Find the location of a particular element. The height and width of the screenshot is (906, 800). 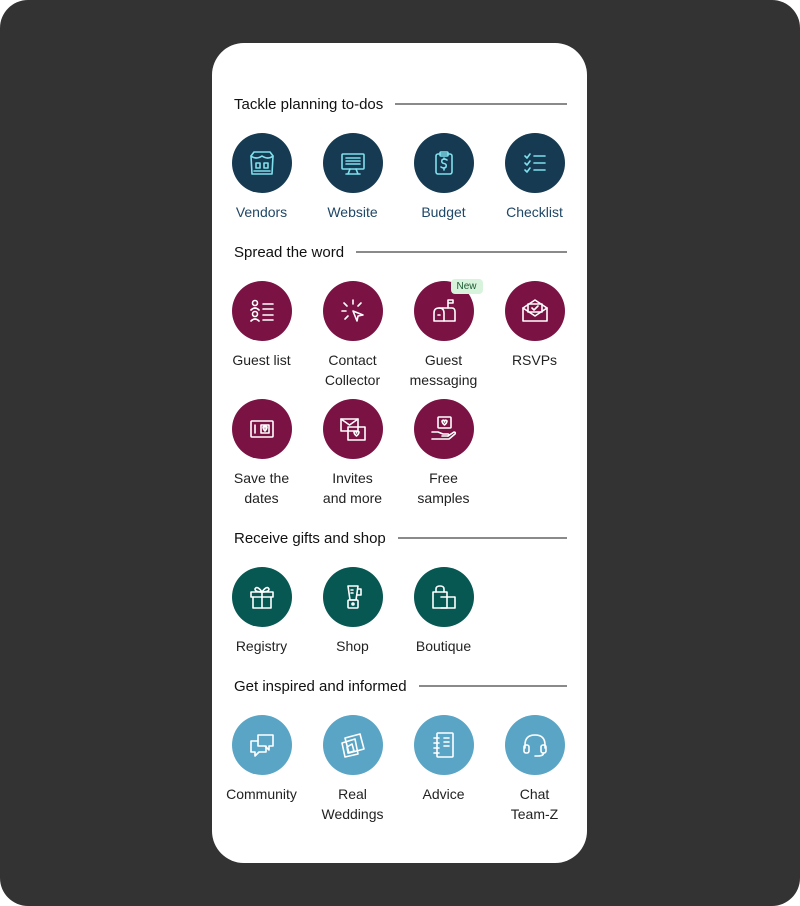

mailbox-icon: New is located at coordinates (448, 310).